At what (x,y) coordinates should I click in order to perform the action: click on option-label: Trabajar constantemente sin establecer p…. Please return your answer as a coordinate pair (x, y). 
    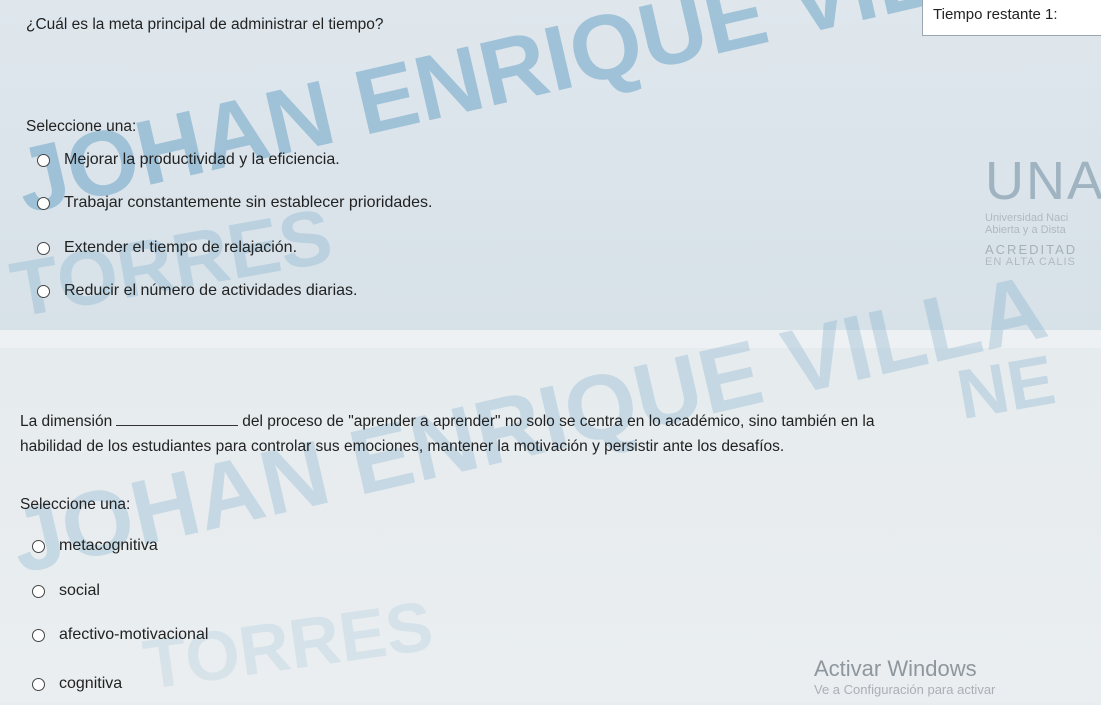
    Looking at the image, I should click on (248, 202).